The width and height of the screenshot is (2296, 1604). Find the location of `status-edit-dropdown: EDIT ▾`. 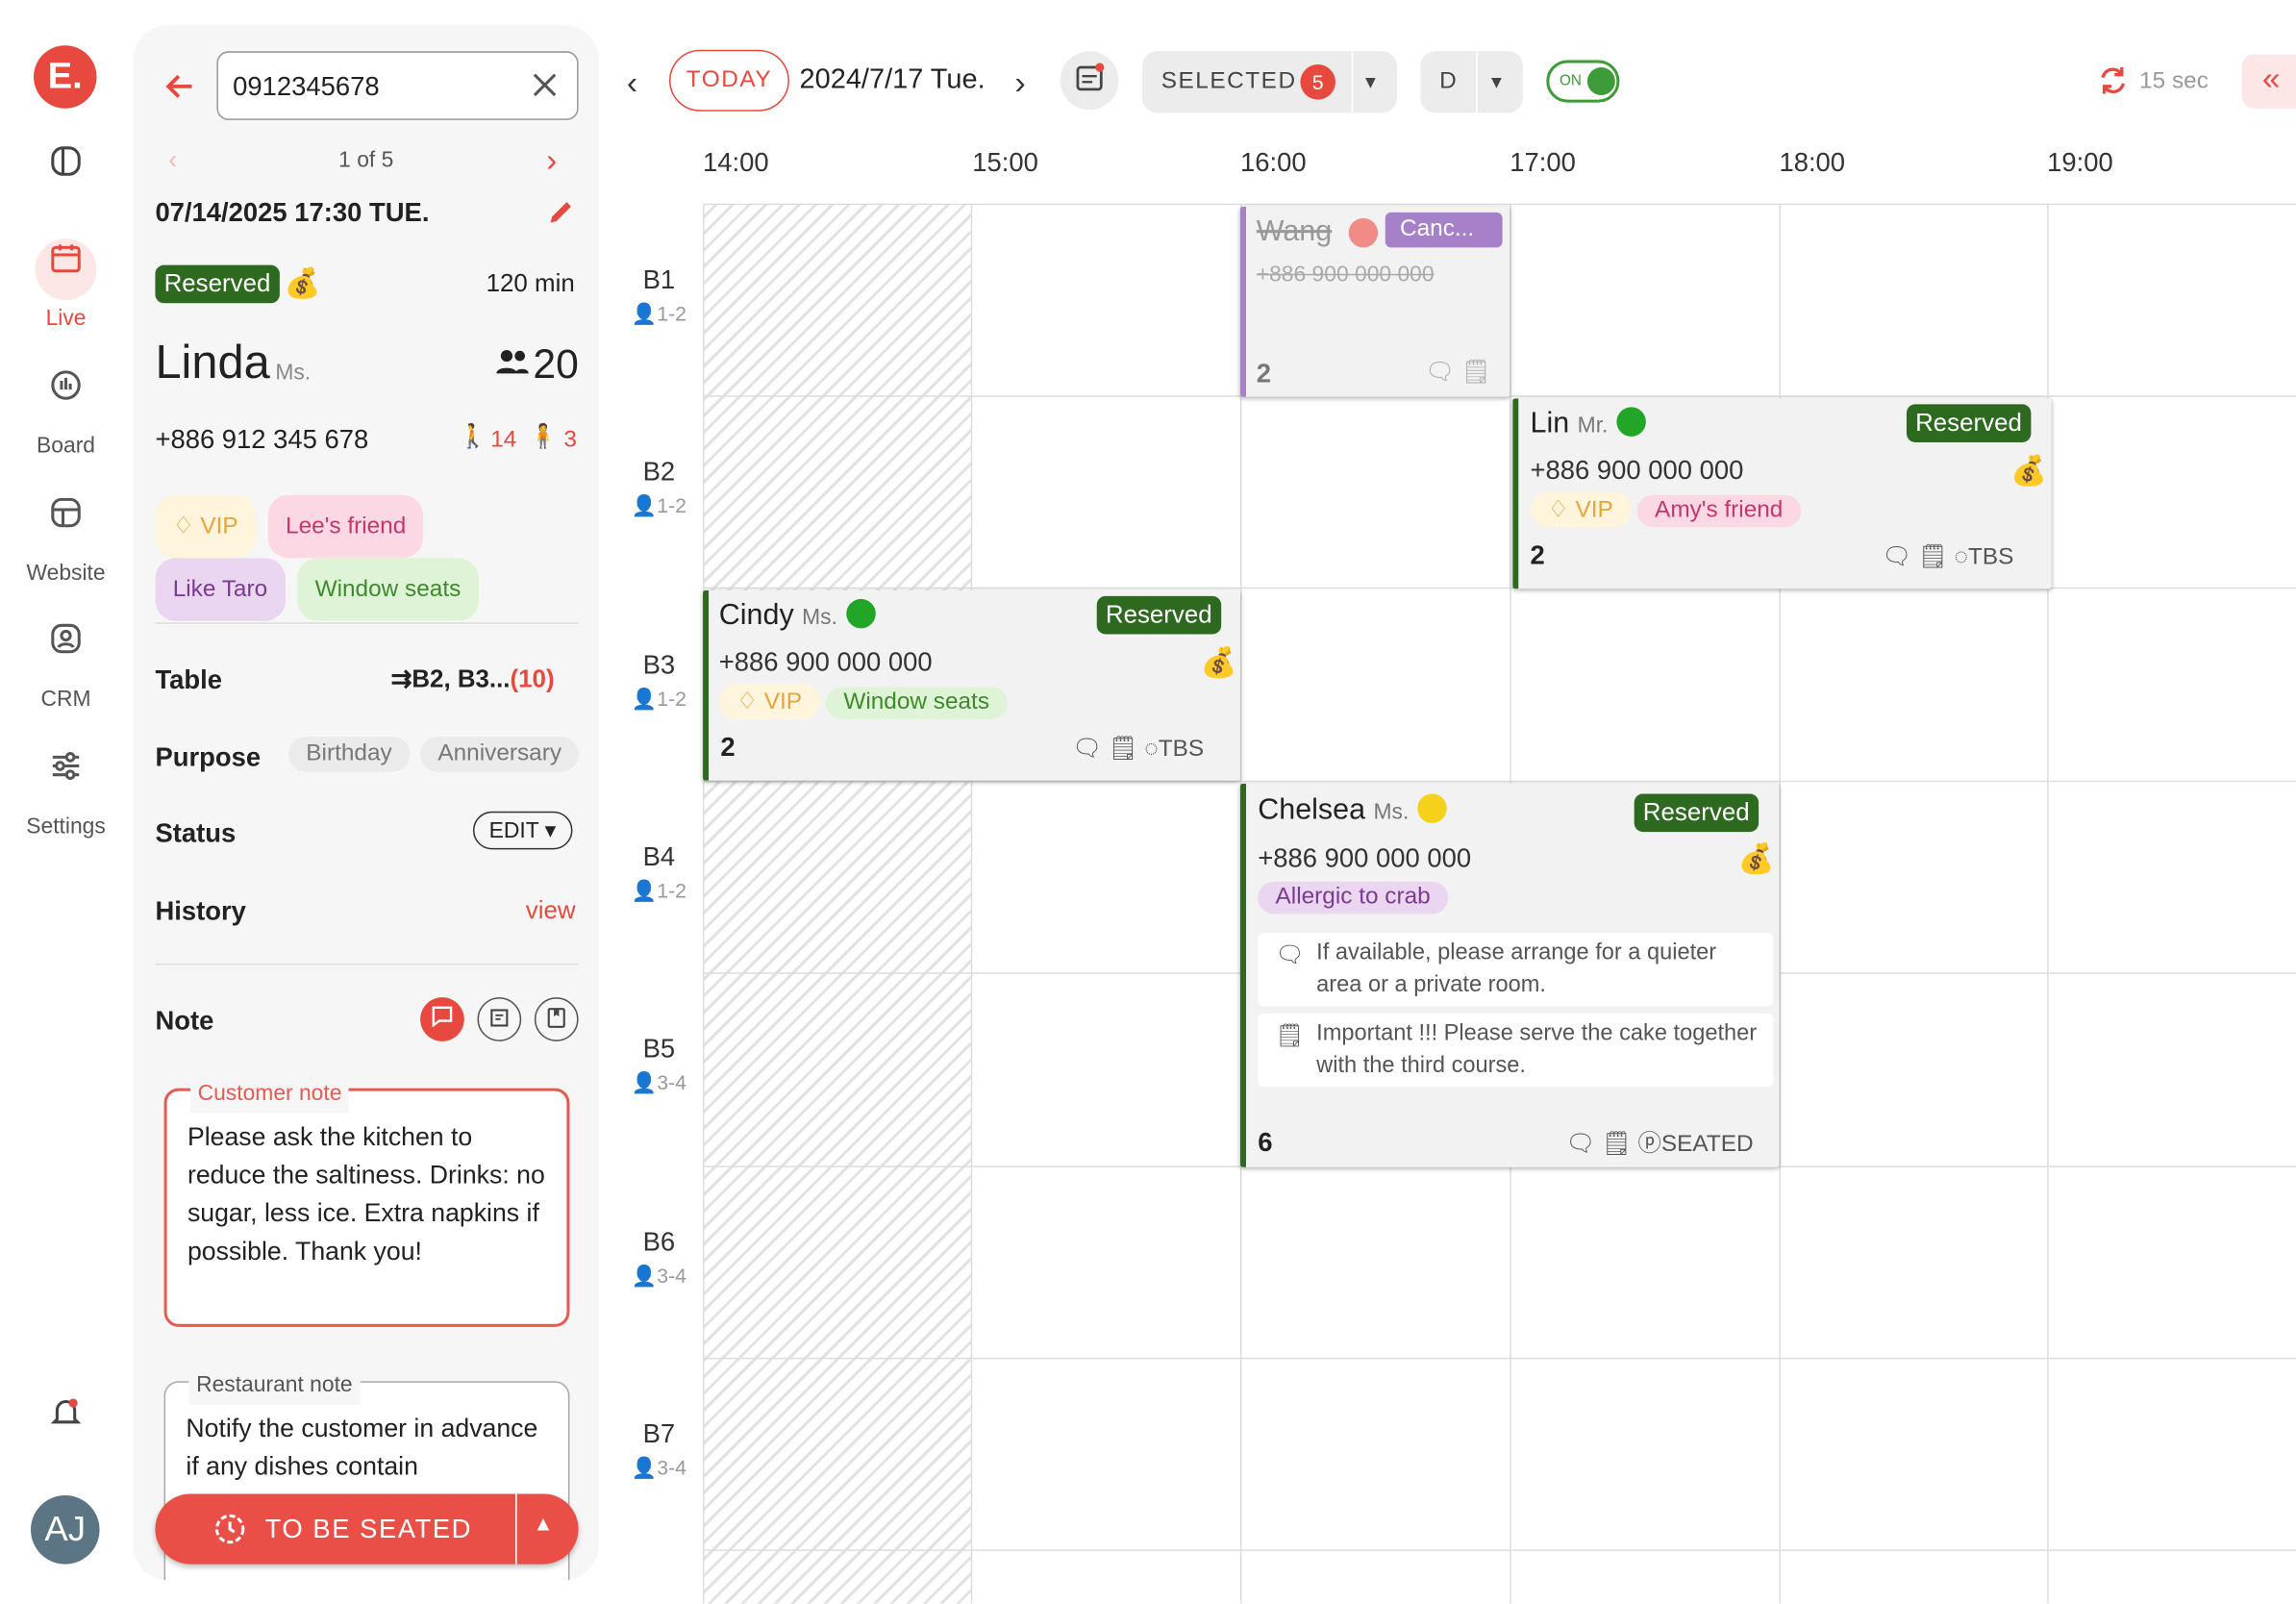

status-edit-dropdown: EDIT ▾ is located at coordinates (522, 830).